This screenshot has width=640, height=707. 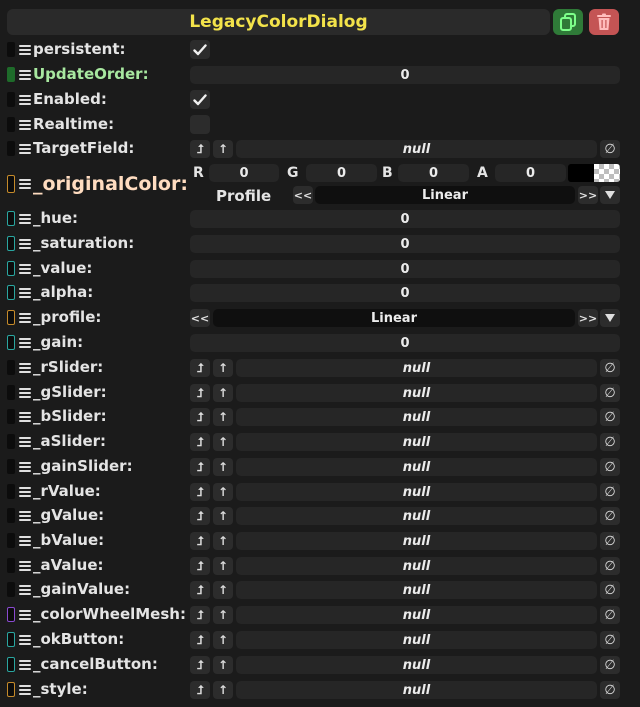 I want to click on alpha-swatch, so click(x=607, y=173).